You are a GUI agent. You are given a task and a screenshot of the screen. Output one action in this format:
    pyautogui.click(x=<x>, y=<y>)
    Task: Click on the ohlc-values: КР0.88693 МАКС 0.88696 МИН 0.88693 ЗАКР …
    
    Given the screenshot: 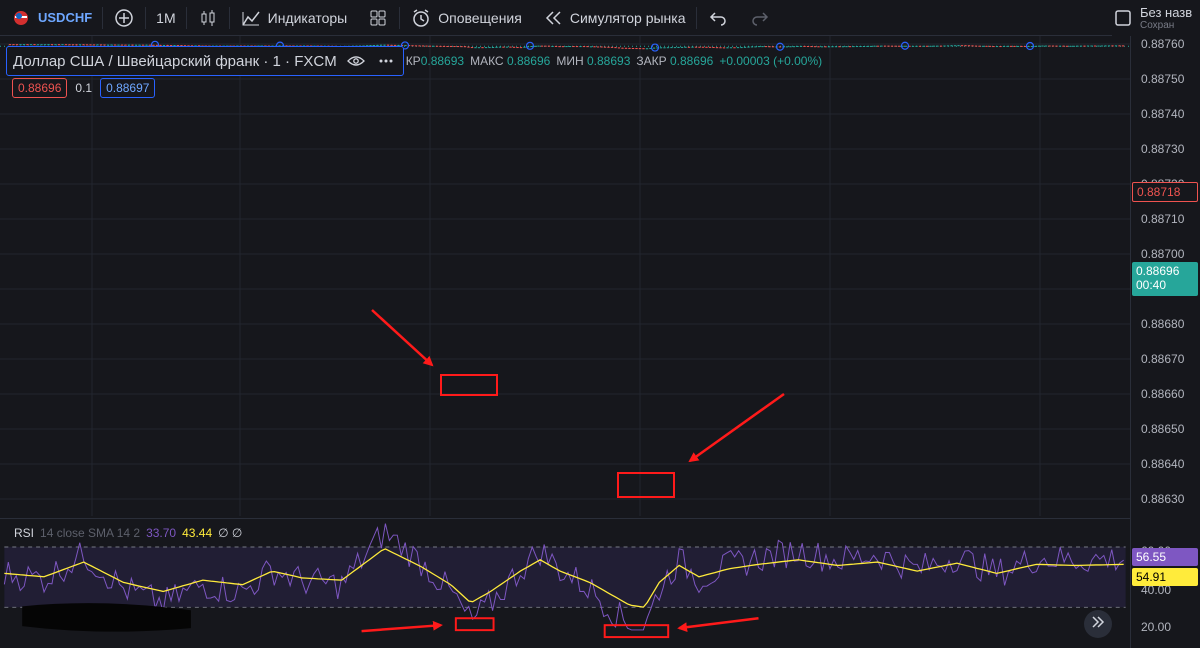 What is the action you would take?
    pyautogui.click(x=614, y=61)
    